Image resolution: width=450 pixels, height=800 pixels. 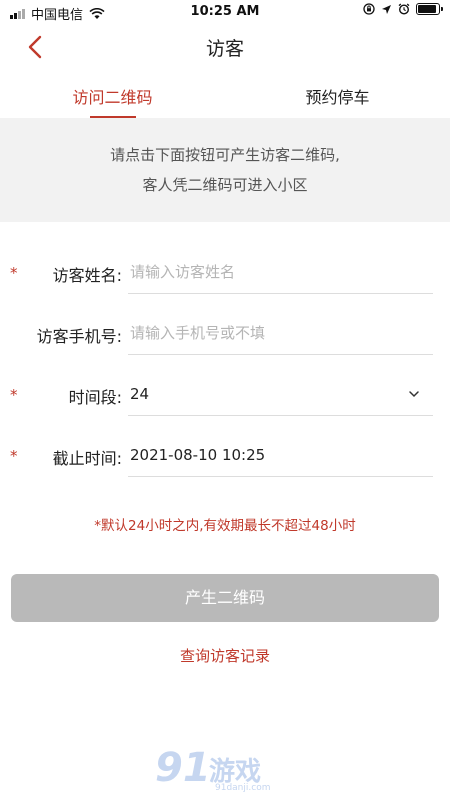 I want to click on deadline-label: 截止时间:, so click(x=87, y=458).